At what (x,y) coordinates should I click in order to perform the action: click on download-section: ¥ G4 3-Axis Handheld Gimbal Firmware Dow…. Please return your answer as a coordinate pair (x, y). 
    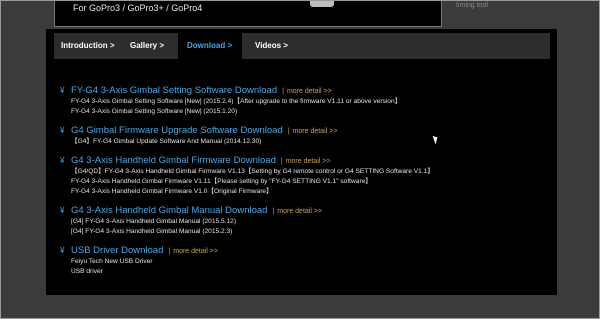
    Looking at the image, I should click on (247, 176).